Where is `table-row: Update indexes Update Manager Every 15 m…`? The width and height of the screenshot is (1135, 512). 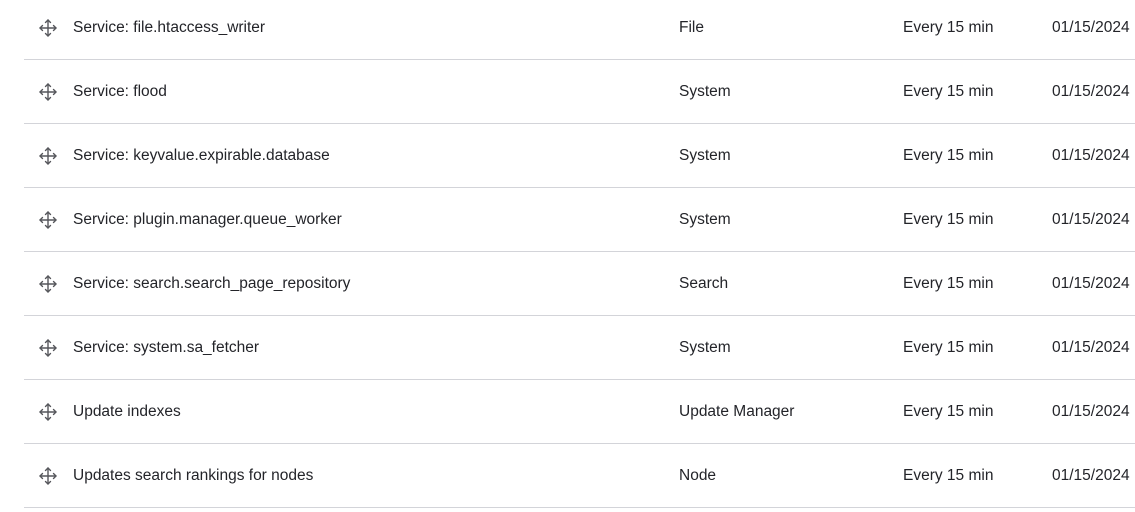
table-row: Update indexes Update Manager Every 15 m… is located at coordinates (579, 412).